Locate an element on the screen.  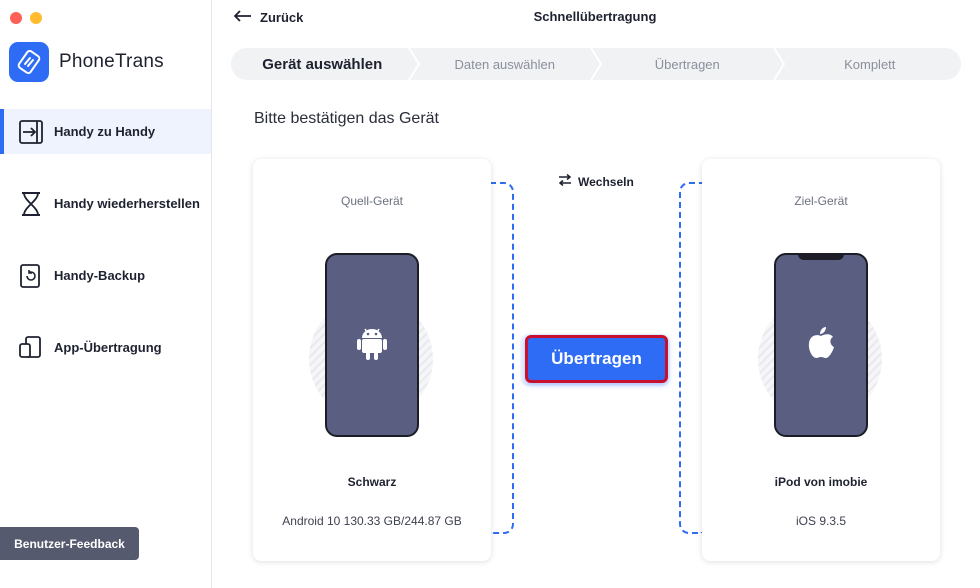
source-device-label: Quell-Gerät is located at coordinates (372, 201).